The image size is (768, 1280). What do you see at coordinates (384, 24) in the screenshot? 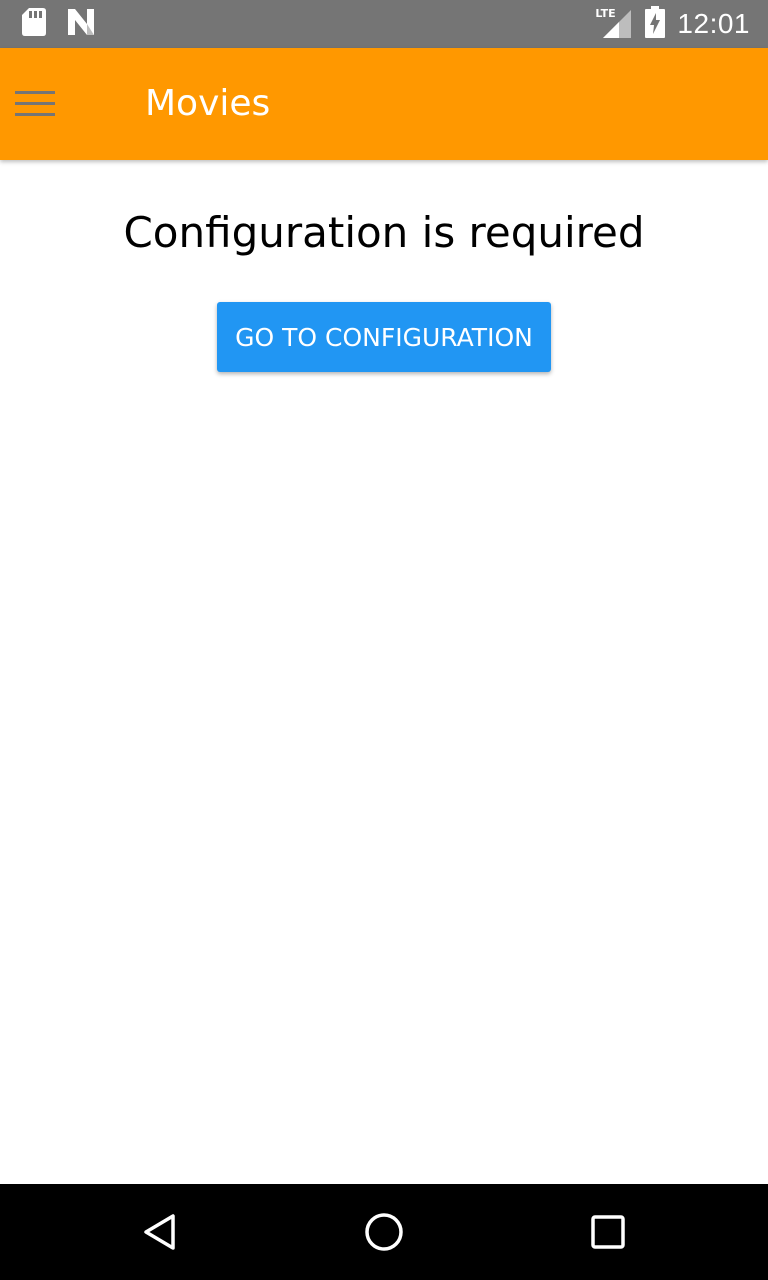
I see `status-bar: LTE 12:01` at bounding box center [384, 24].